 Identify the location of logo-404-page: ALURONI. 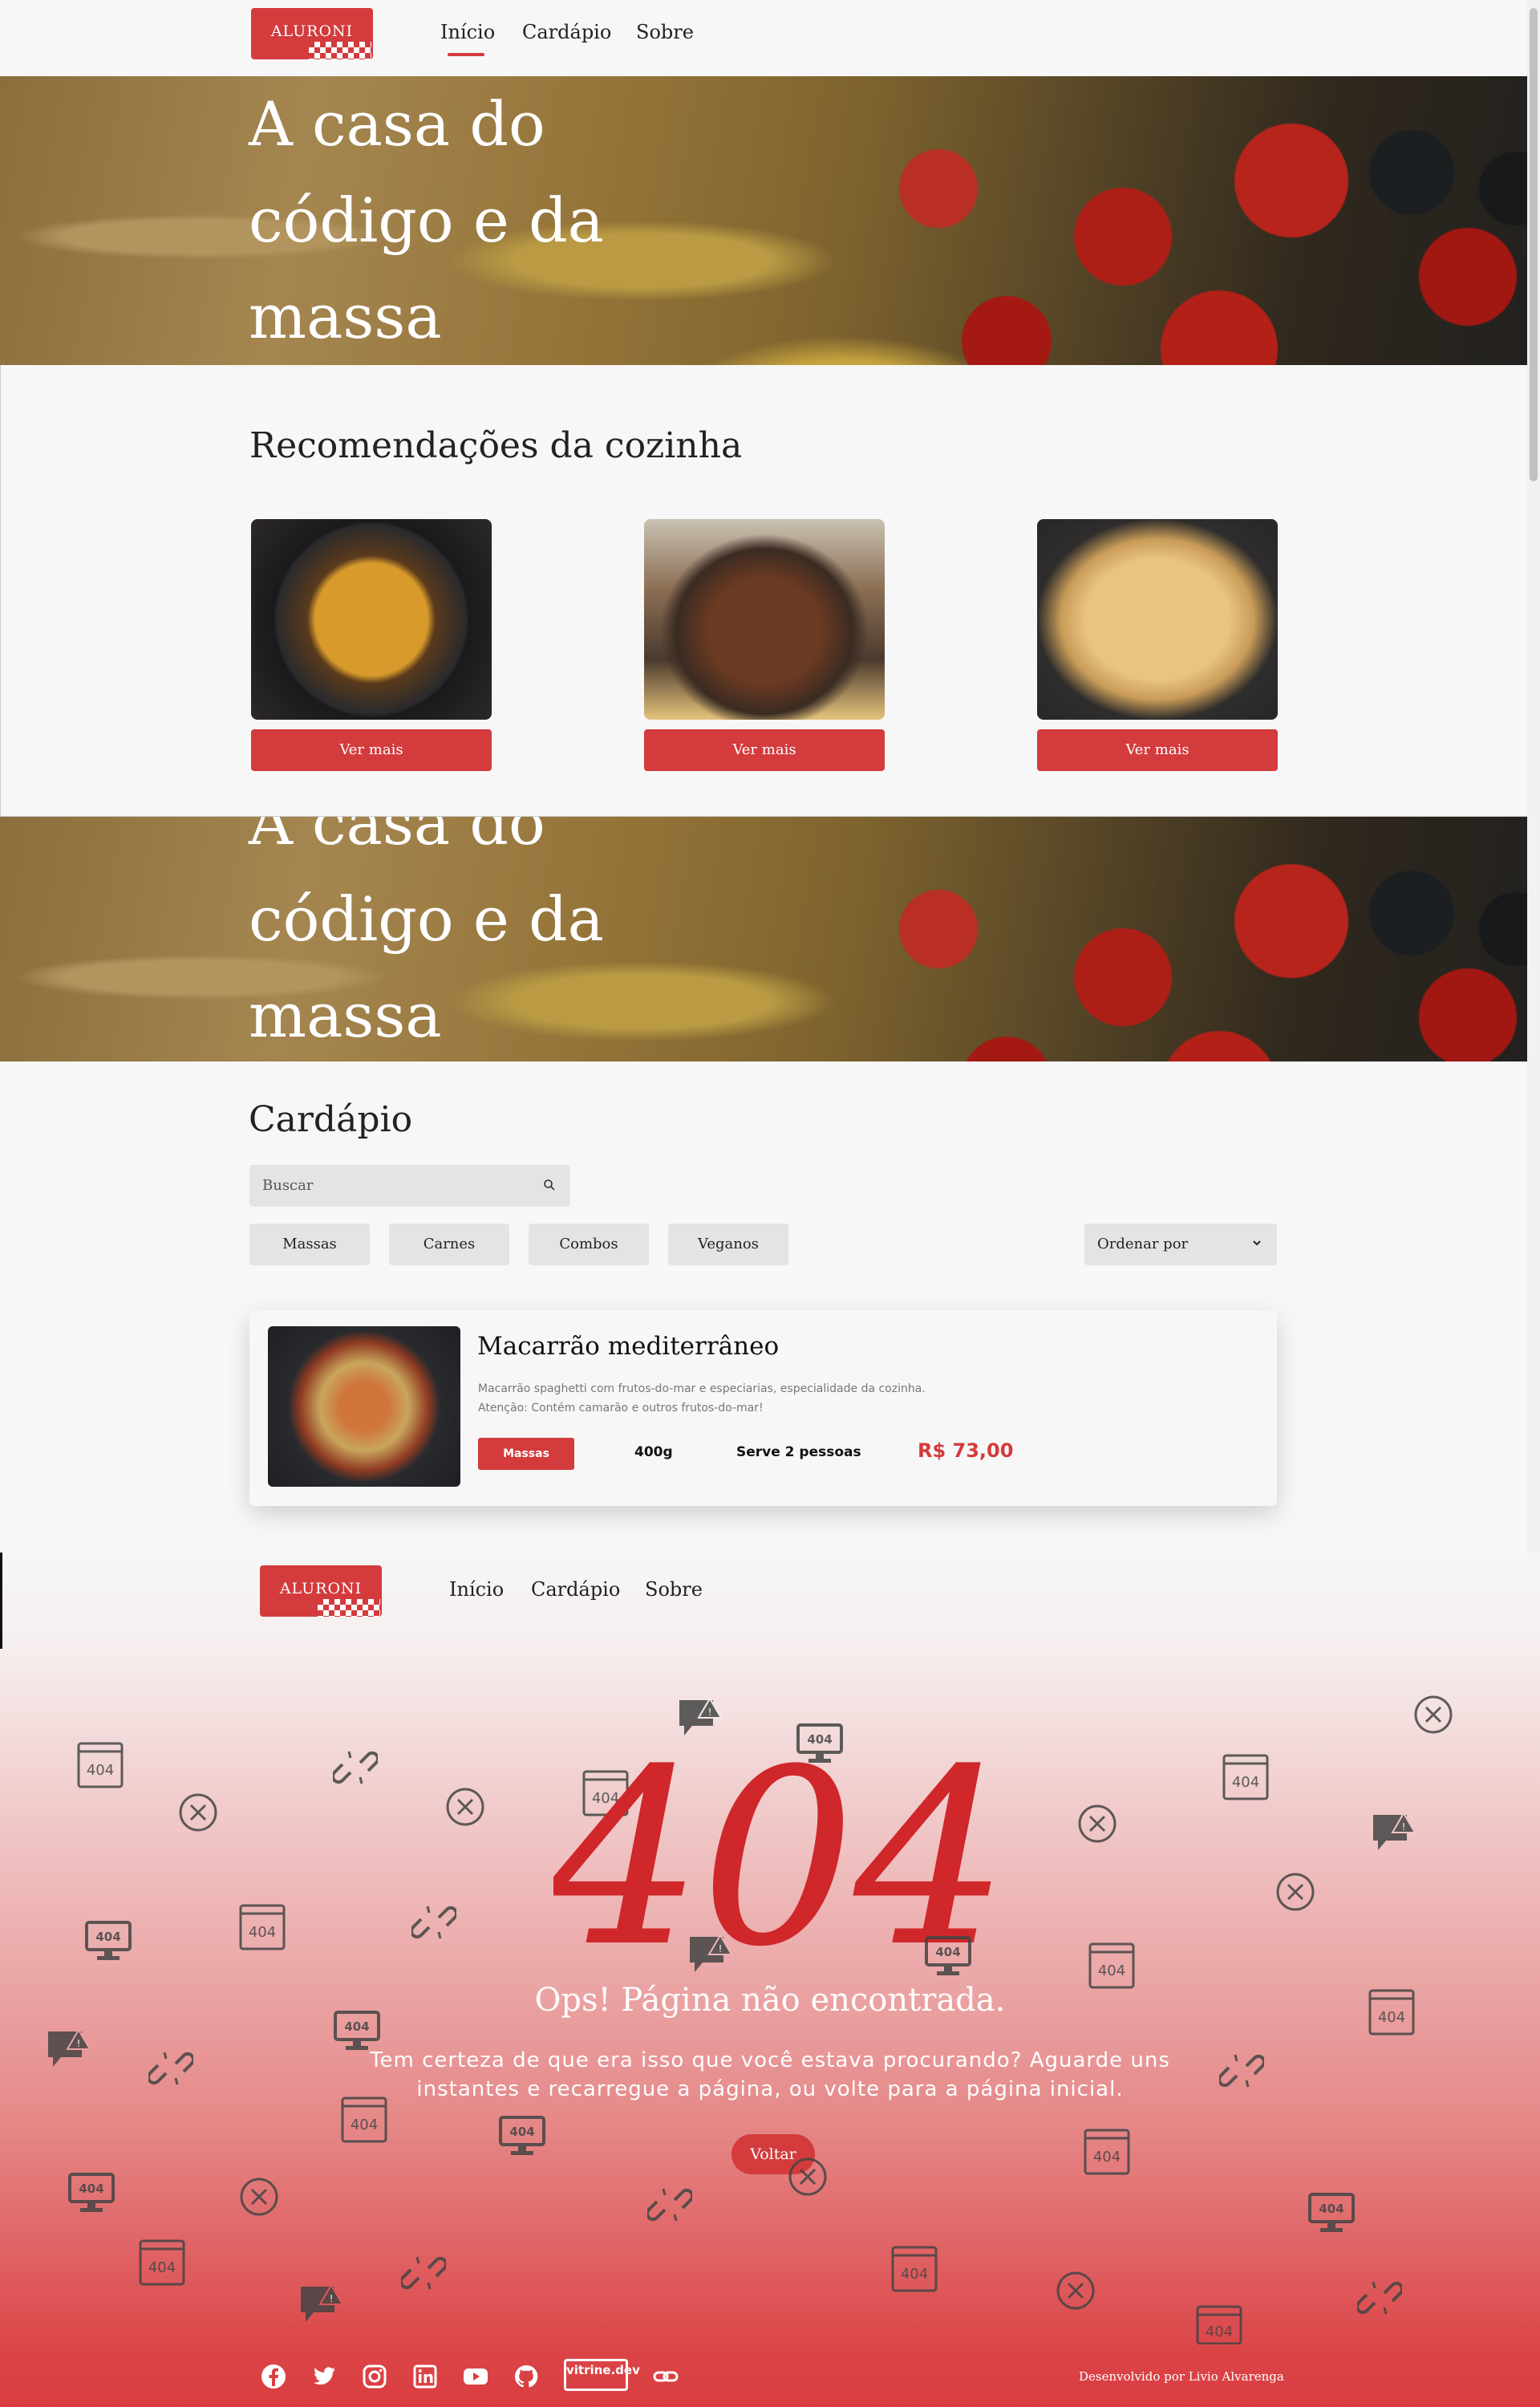
(321, 1591).